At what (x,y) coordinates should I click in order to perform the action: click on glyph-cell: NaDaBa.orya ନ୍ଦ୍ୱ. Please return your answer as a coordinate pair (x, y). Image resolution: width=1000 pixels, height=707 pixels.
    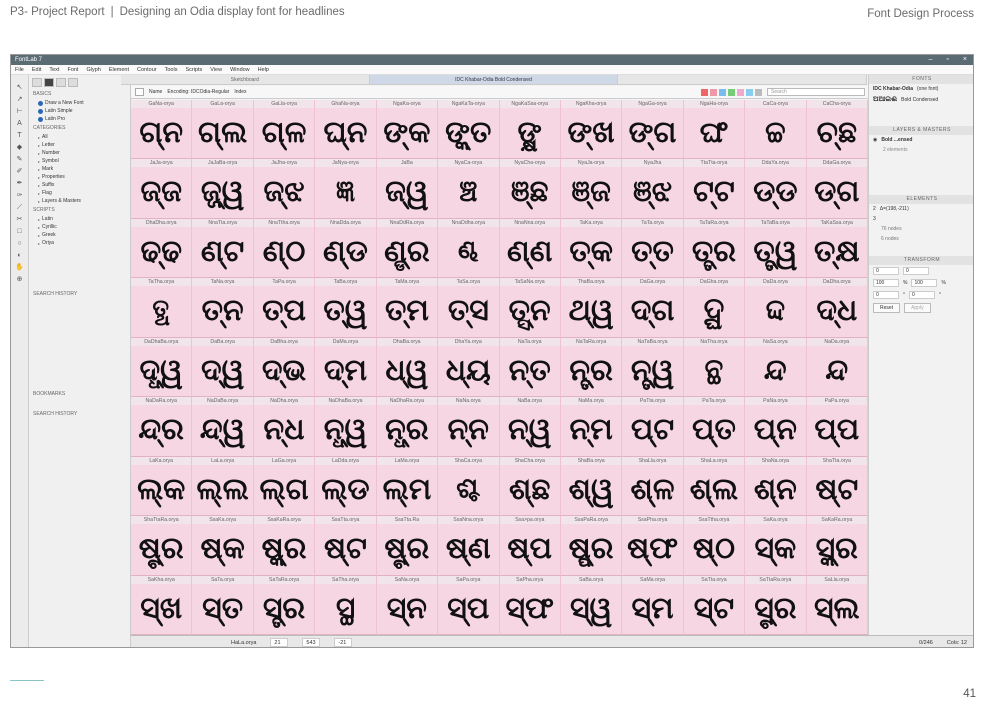
    Looking at the image, I should click on (223, 427).